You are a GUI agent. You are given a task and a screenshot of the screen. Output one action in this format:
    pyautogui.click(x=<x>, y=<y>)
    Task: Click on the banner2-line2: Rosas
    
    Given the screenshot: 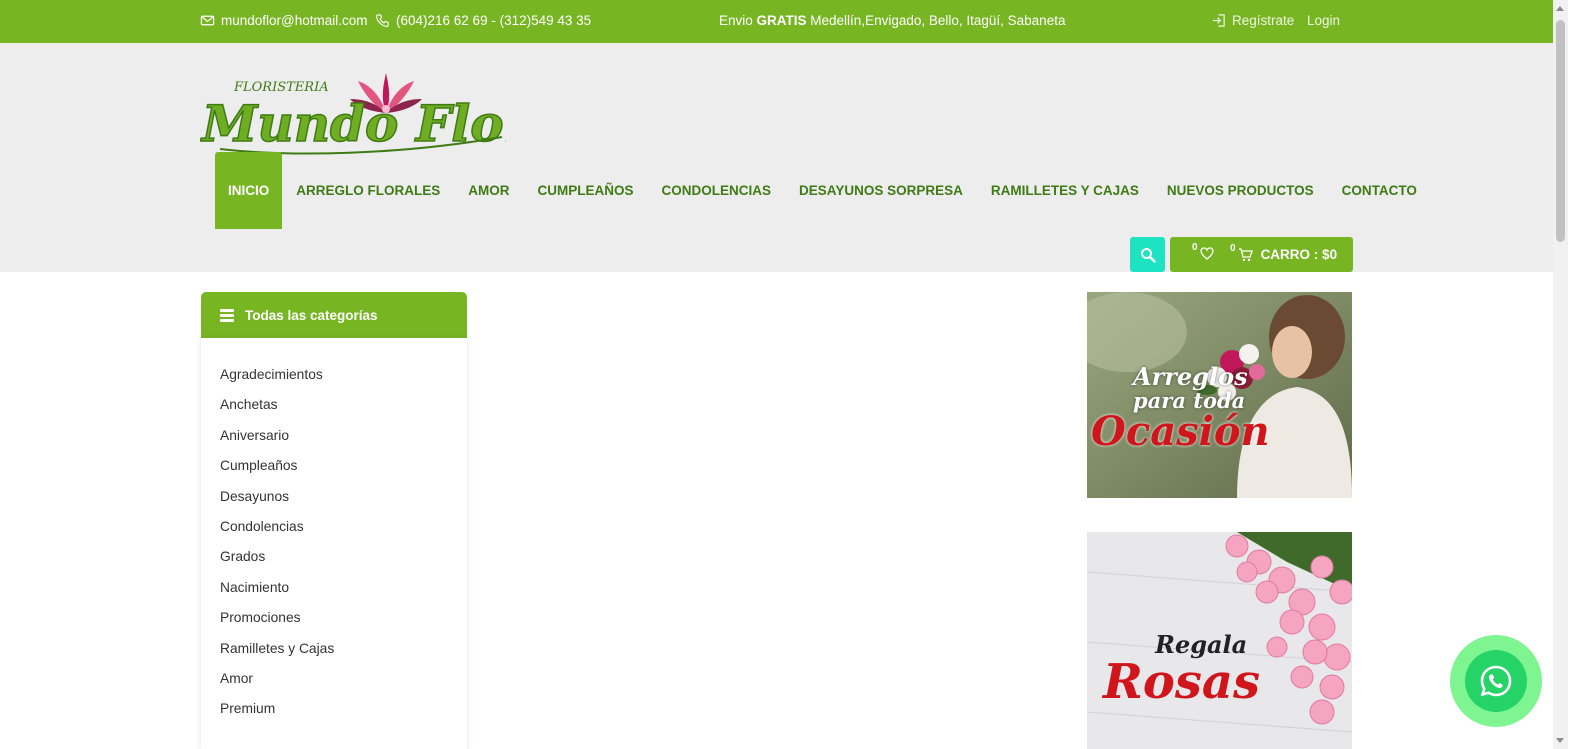 What is the action you would take?
    pyautogui.click(x=1182, y=682)
    